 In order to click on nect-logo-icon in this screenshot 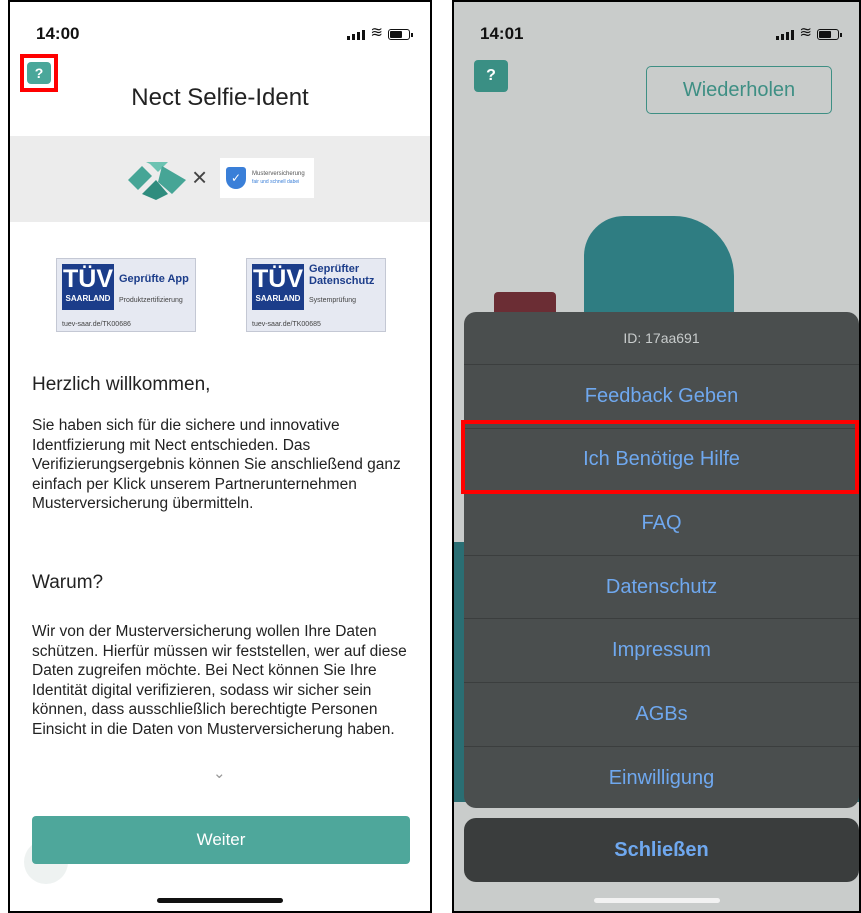, I will do `click(157, 181)`.